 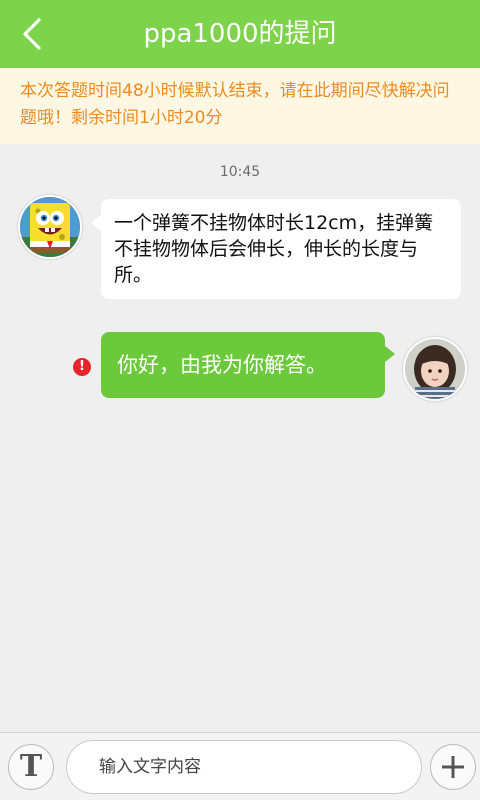 I want to click on top-bar: ppa1000的提问, so click(x=240, y=34).